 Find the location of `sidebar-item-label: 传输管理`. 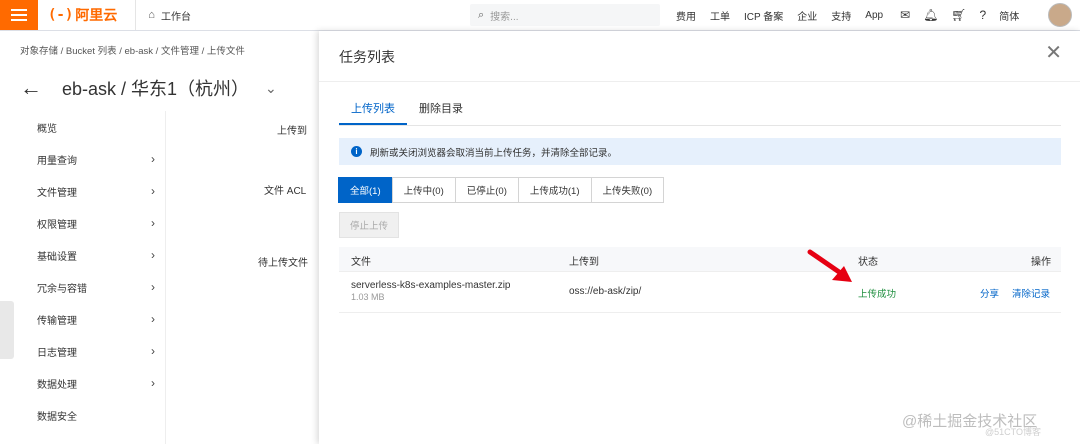

sidebar-item-label: 传输管理 is located at coordinates (57, 321).